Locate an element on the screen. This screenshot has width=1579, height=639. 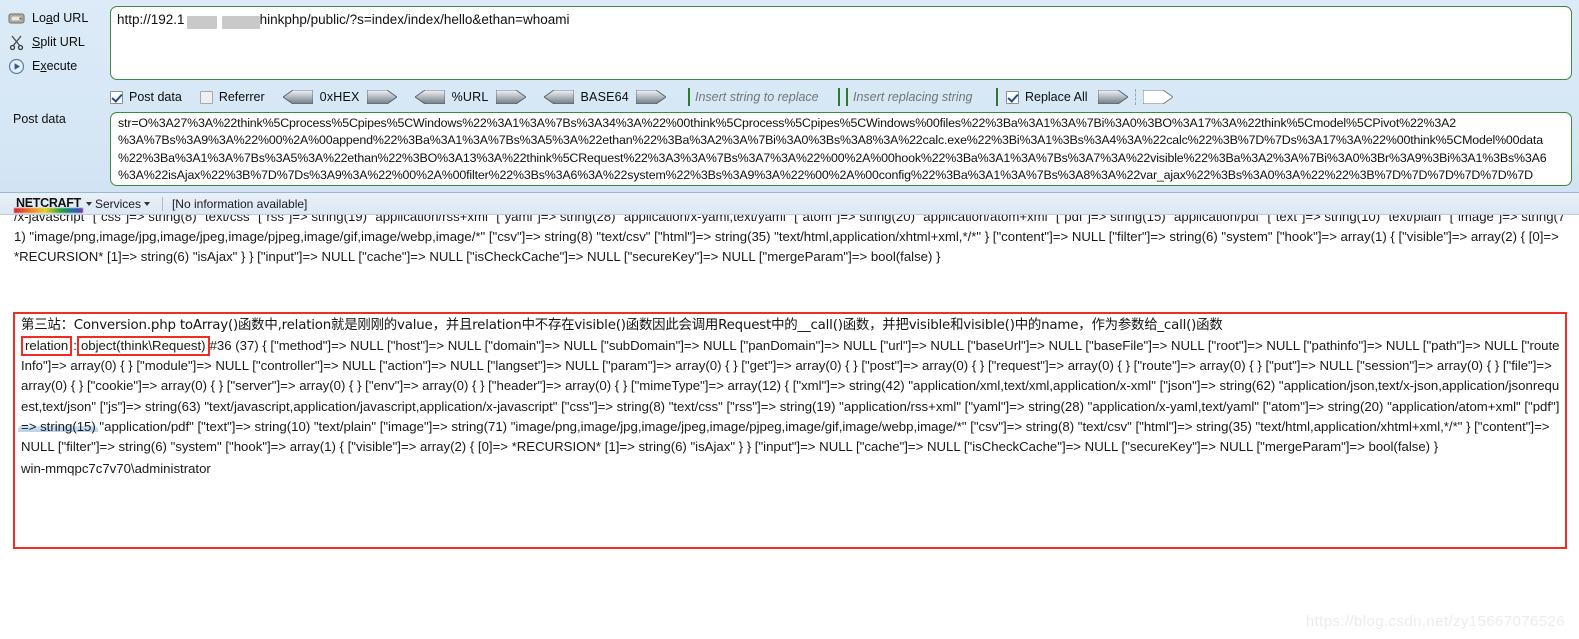
netcraft-logo: NETCRAFT is located at coordinates (48, 204).